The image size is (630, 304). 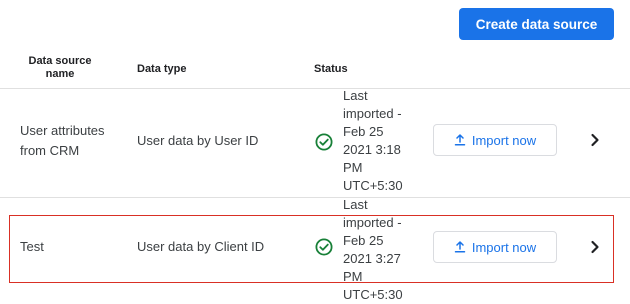 What do you see at coordinates (32, 246) in the screenshot?
I see `data-source-name: Test` at bounding box center [32, 246].